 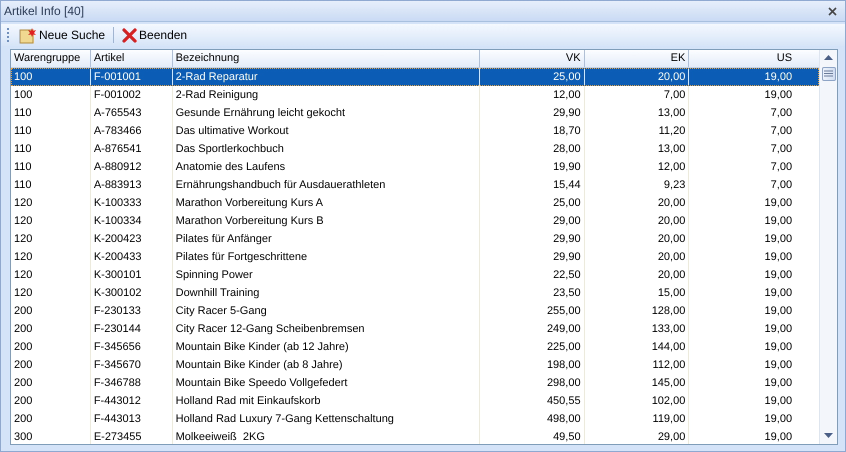 I want to click on table-cell: F-001002, so click(x=131, y=95).